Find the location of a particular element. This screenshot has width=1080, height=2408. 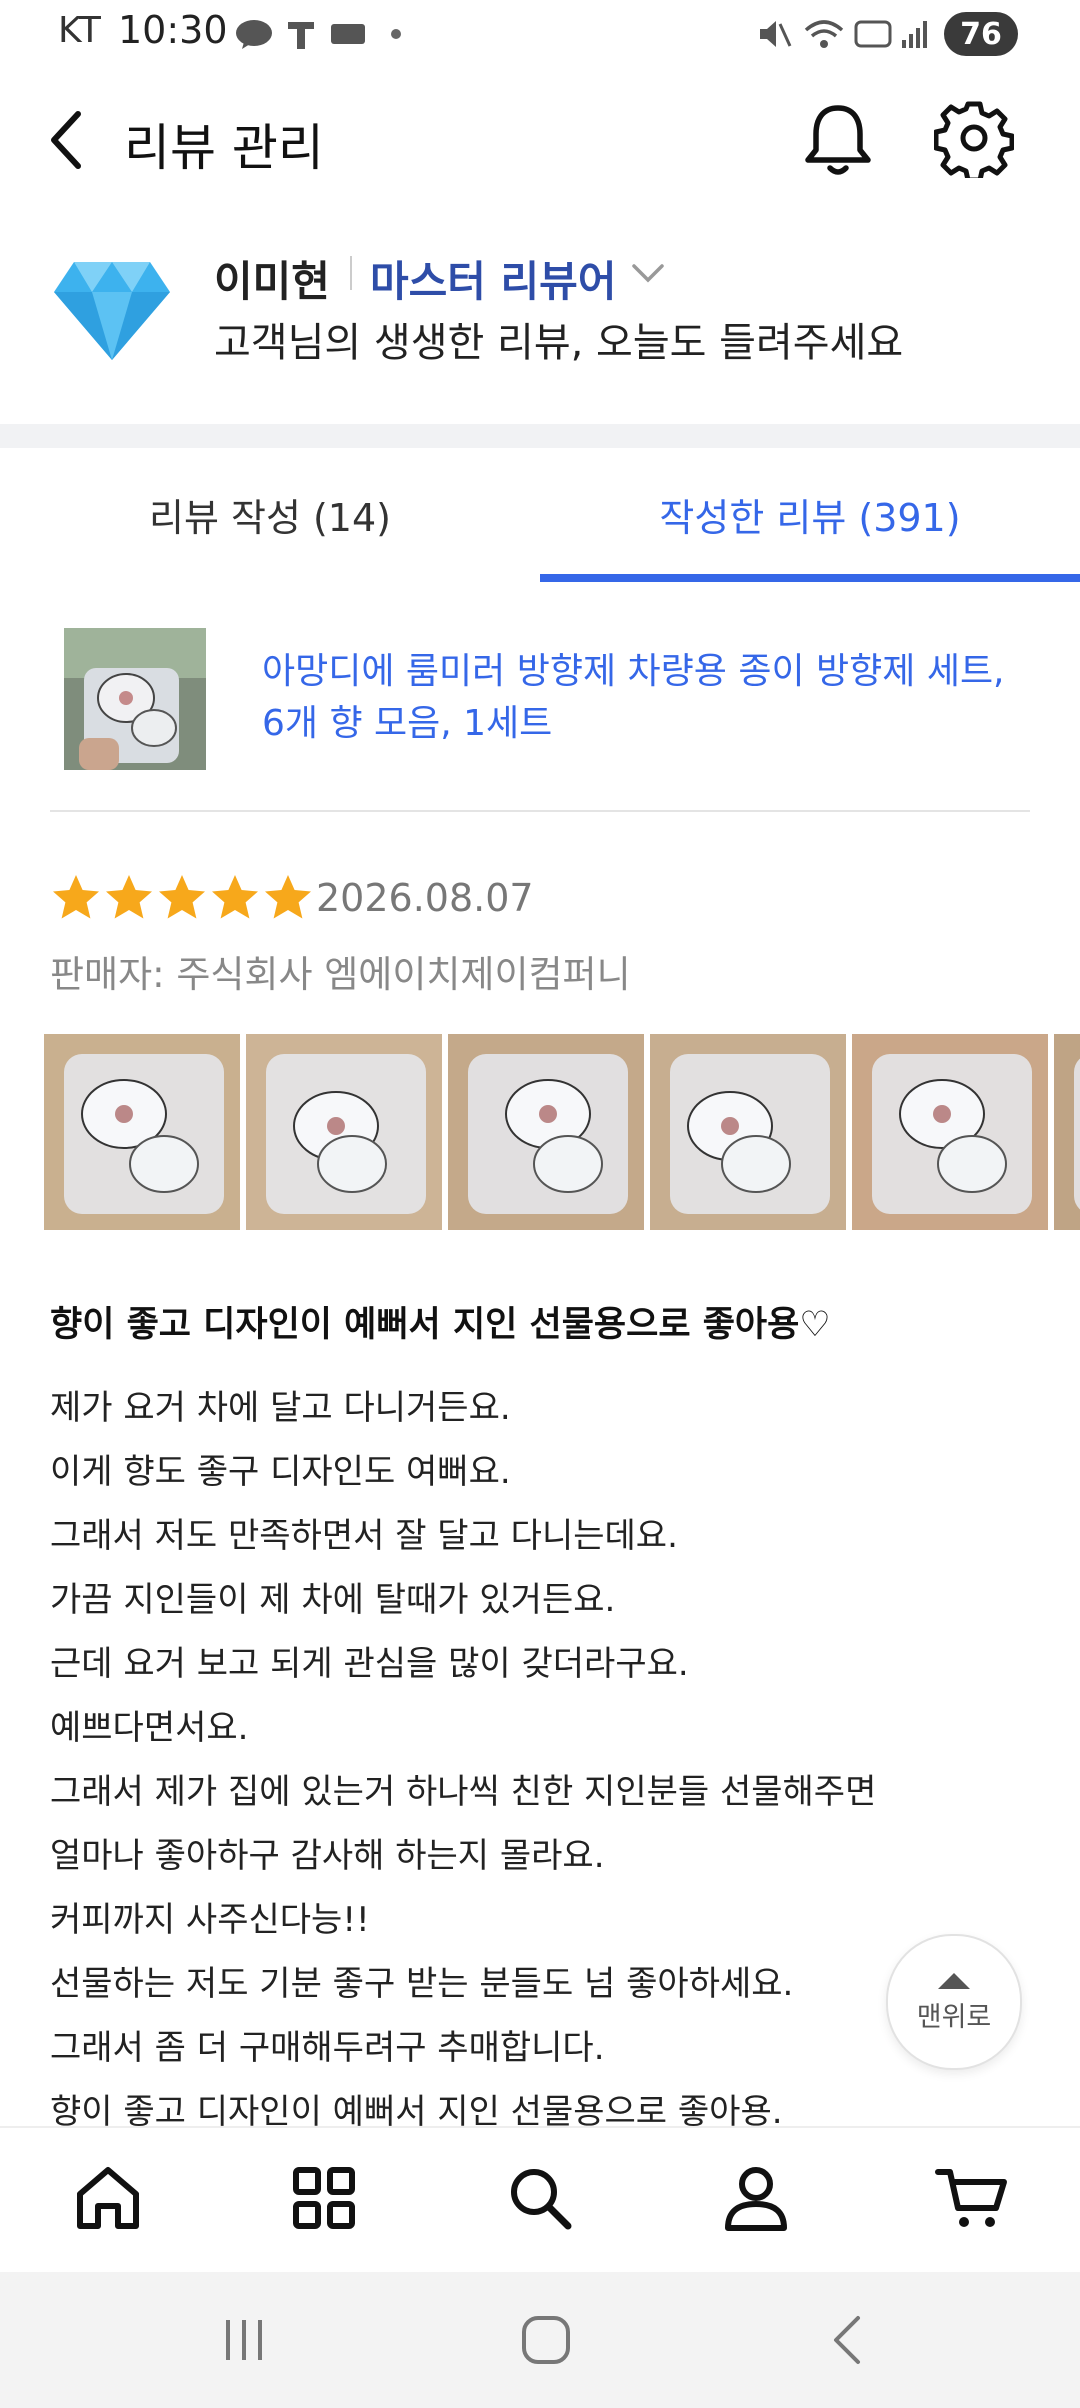

tab-write-review: 리뷰 작성 (14) is located at coordinates (270, 514).